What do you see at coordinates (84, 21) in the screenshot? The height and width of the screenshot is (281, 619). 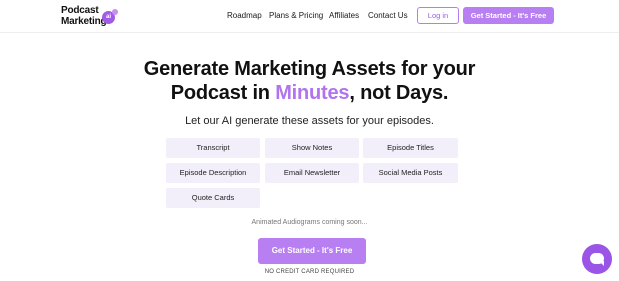 I see `logo-line-2: Marketing` at bounding box center [84, 21].